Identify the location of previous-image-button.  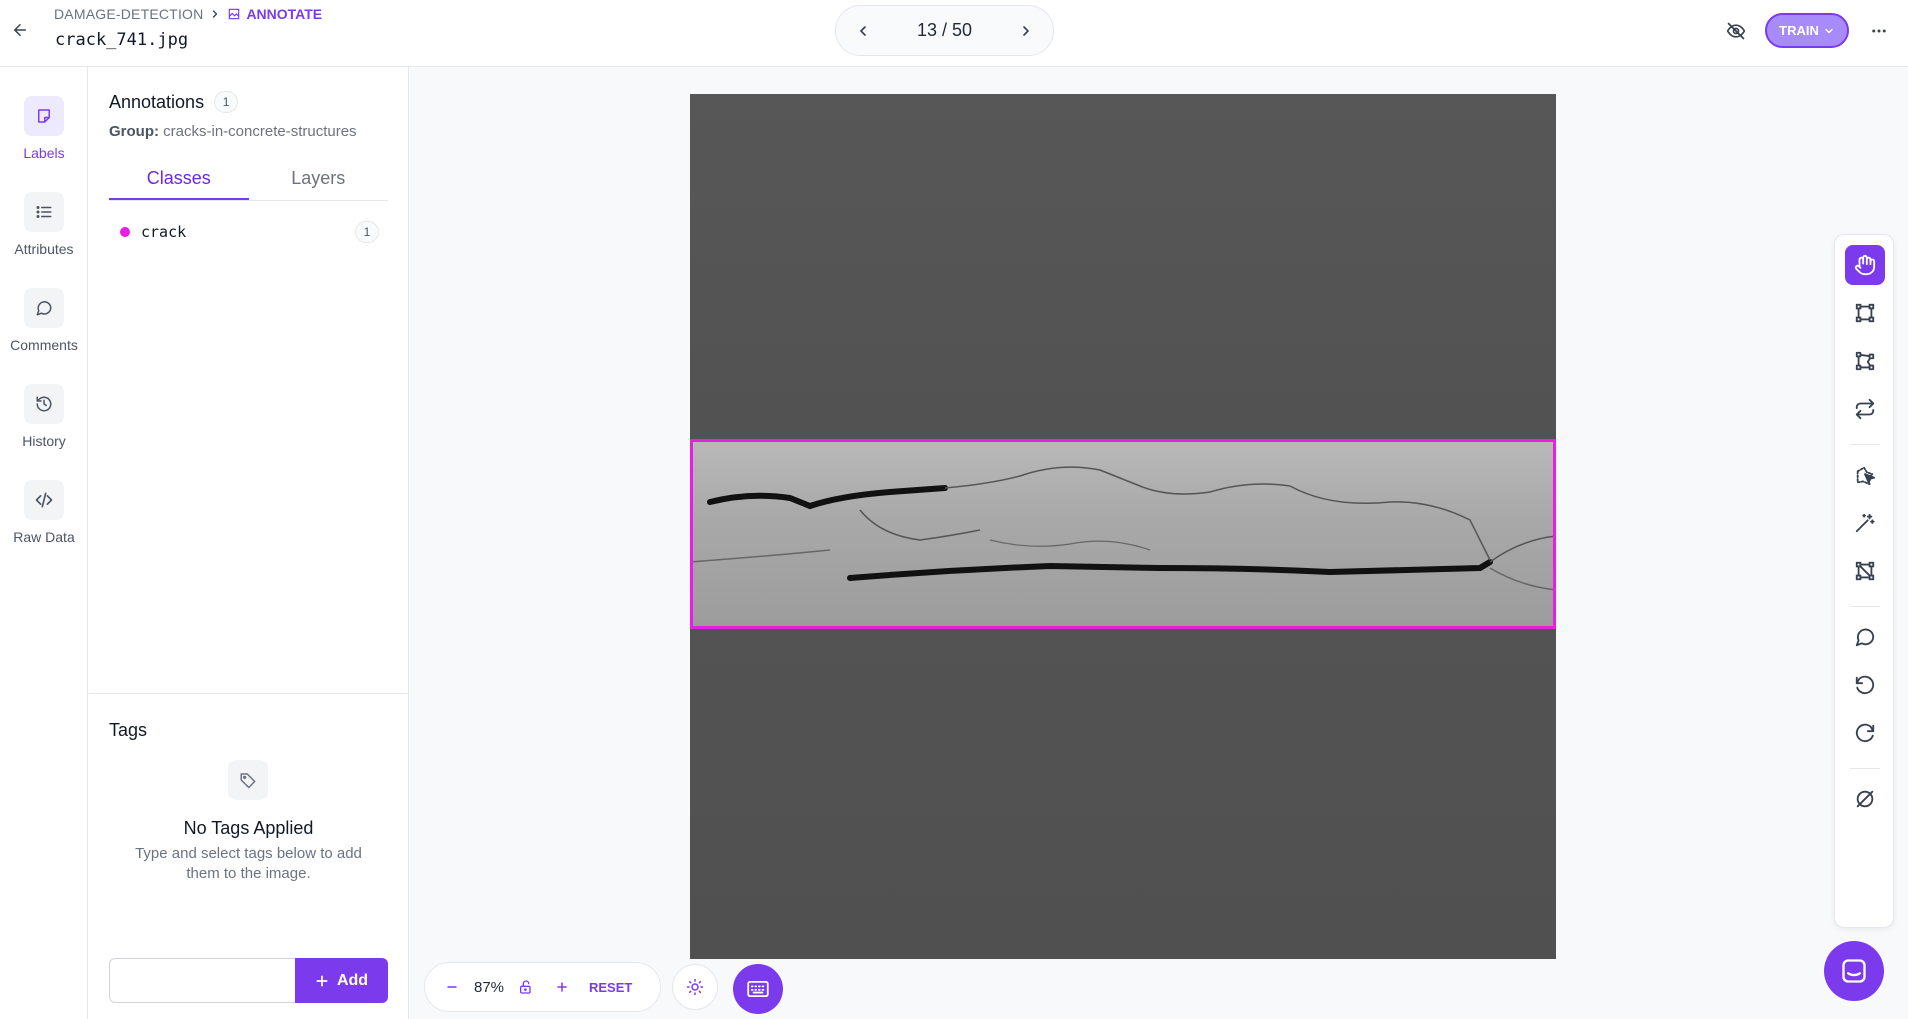
(863, 31).